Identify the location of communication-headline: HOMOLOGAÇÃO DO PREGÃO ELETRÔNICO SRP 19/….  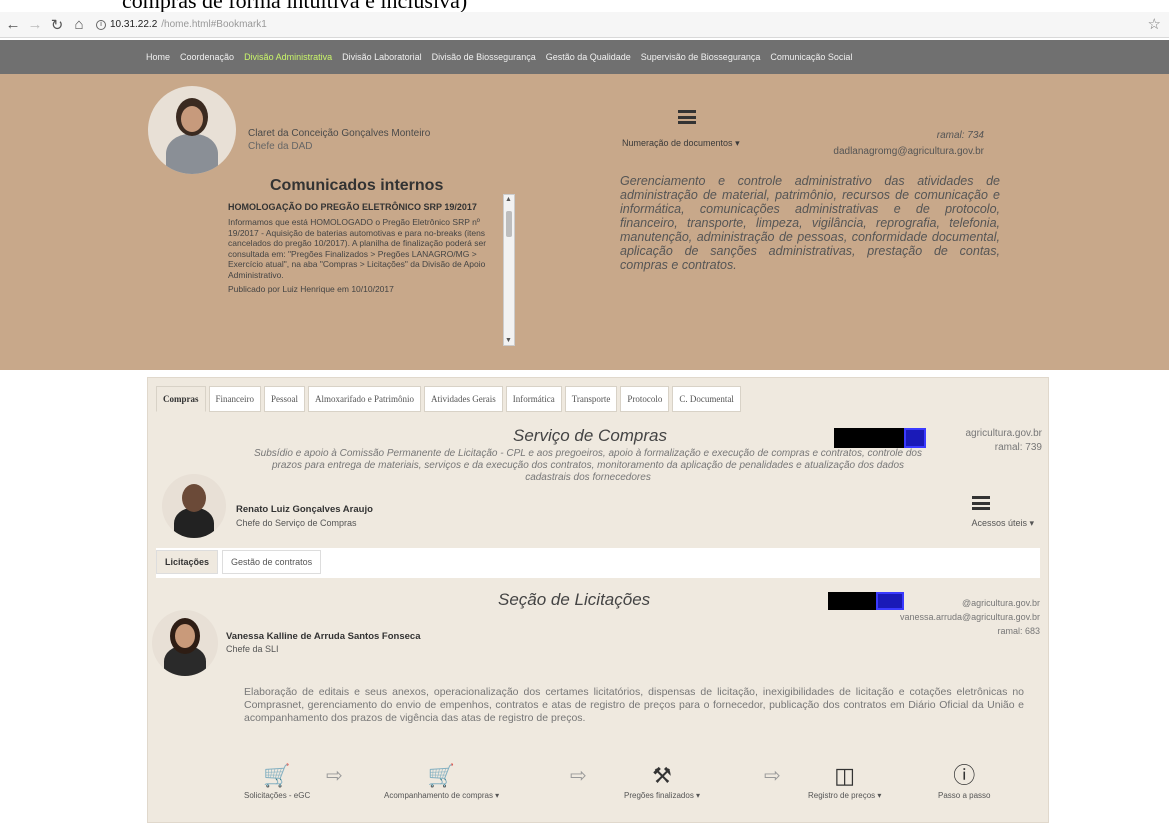
(352, 207).